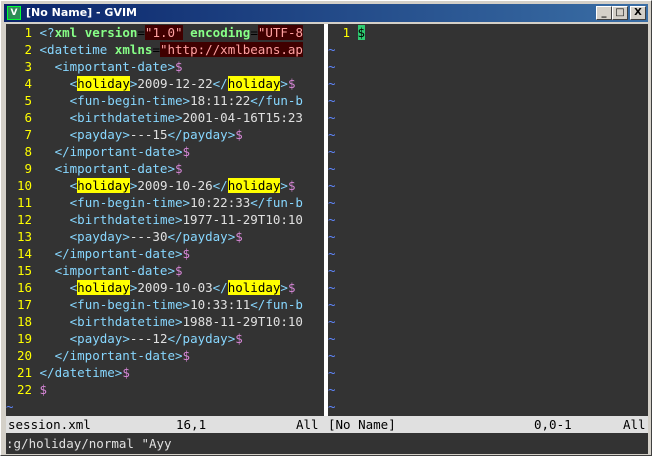 The height and width of the screenshot is (456, 652). I want to click on code-line: 3 <important-date>$, so click(94, 66).